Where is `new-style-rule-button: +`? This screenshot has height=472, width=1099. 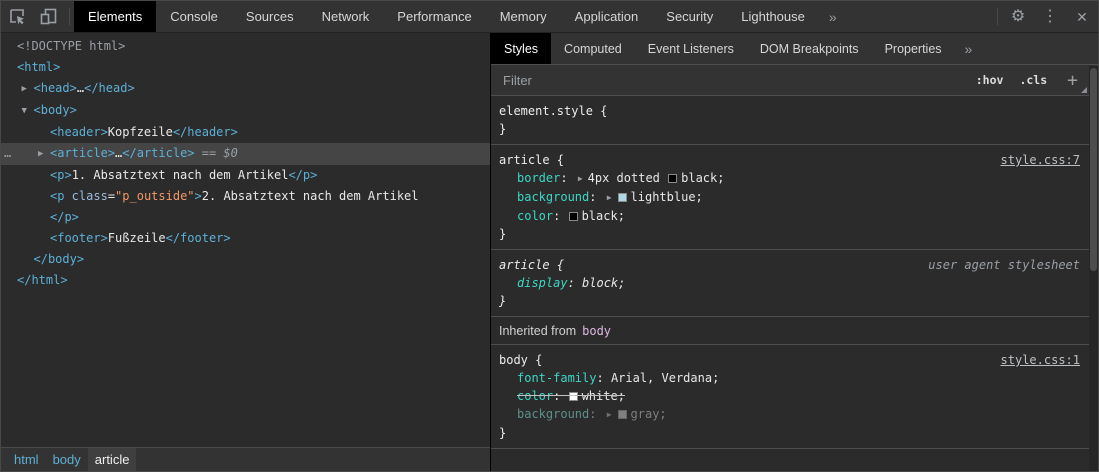 new-style-rule-button: + is located at coordinates (1072, 80).